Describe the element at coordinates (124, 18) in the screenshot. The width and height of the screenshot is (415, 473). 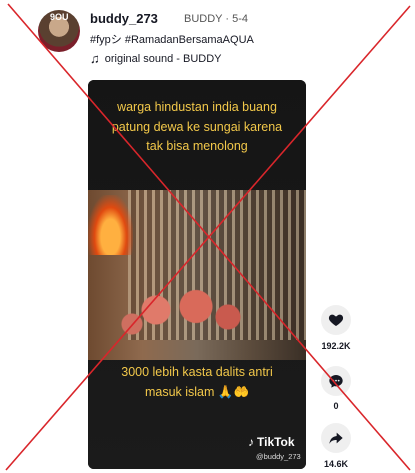
I see `username: buddy_273` at that location.